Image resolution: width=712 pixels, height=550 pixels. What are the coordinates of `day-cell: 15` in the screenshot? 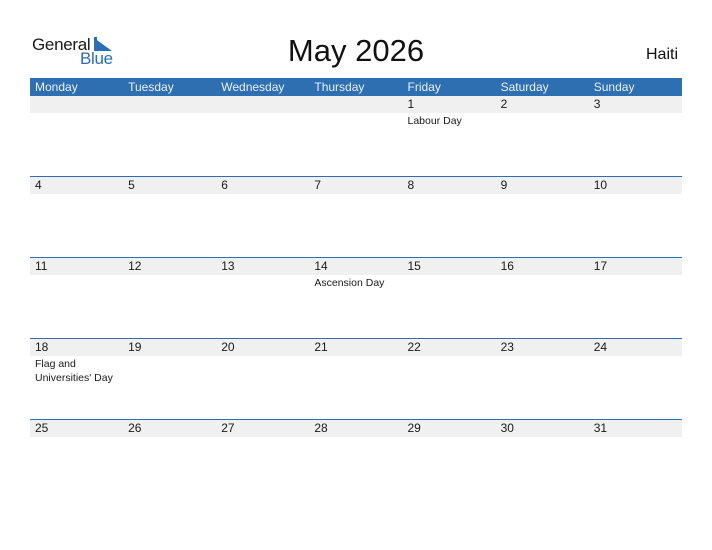 It's located at (449, 274).